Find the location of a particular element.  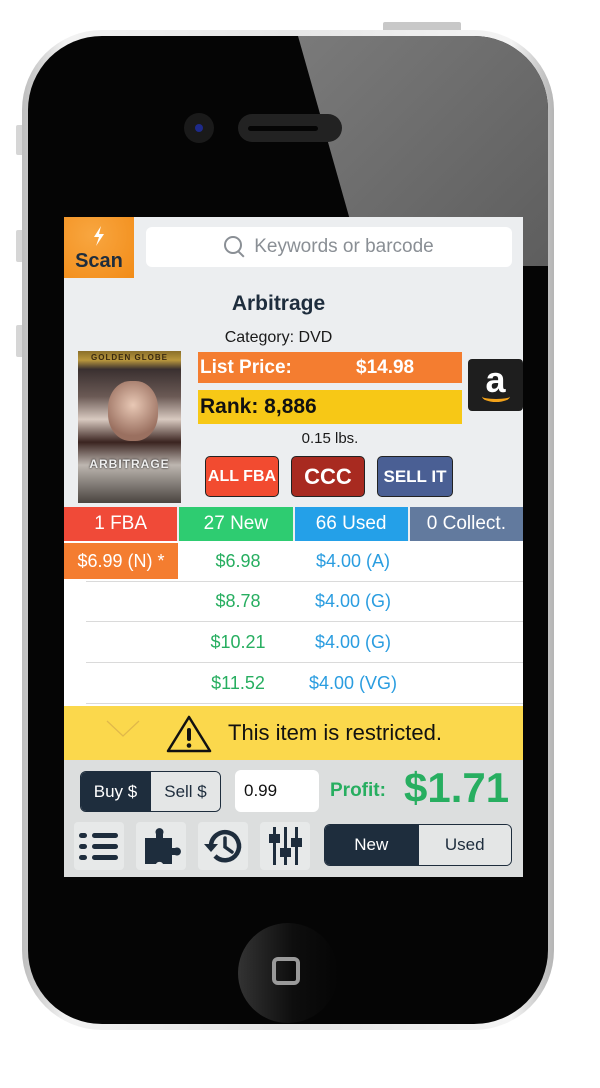

history-button is located at coordinates (223, 846).